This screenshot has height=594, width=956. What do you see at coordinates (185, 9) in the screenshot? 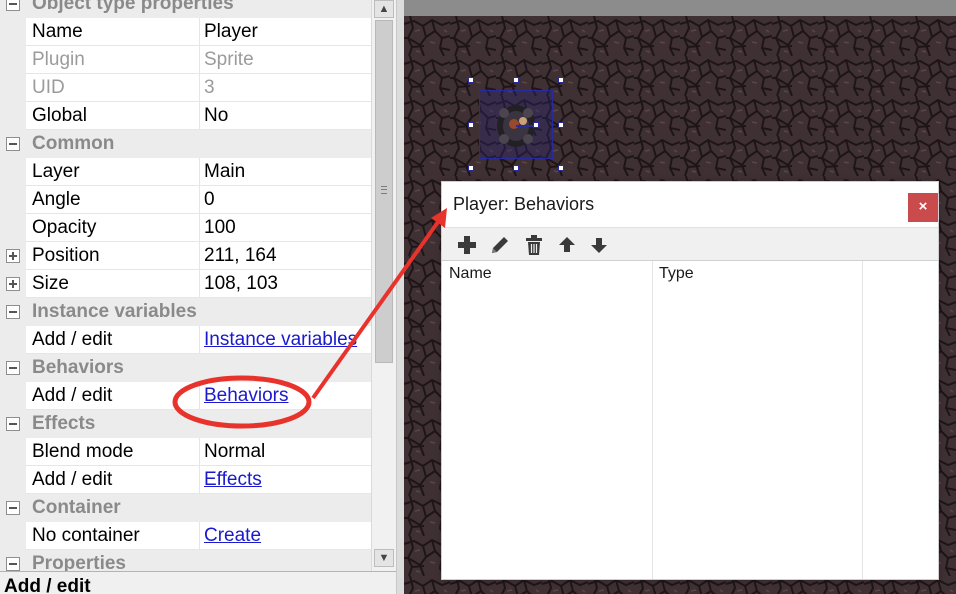
I see `section-object-type-properties: Object type properties` at bounding box center [185, 9].